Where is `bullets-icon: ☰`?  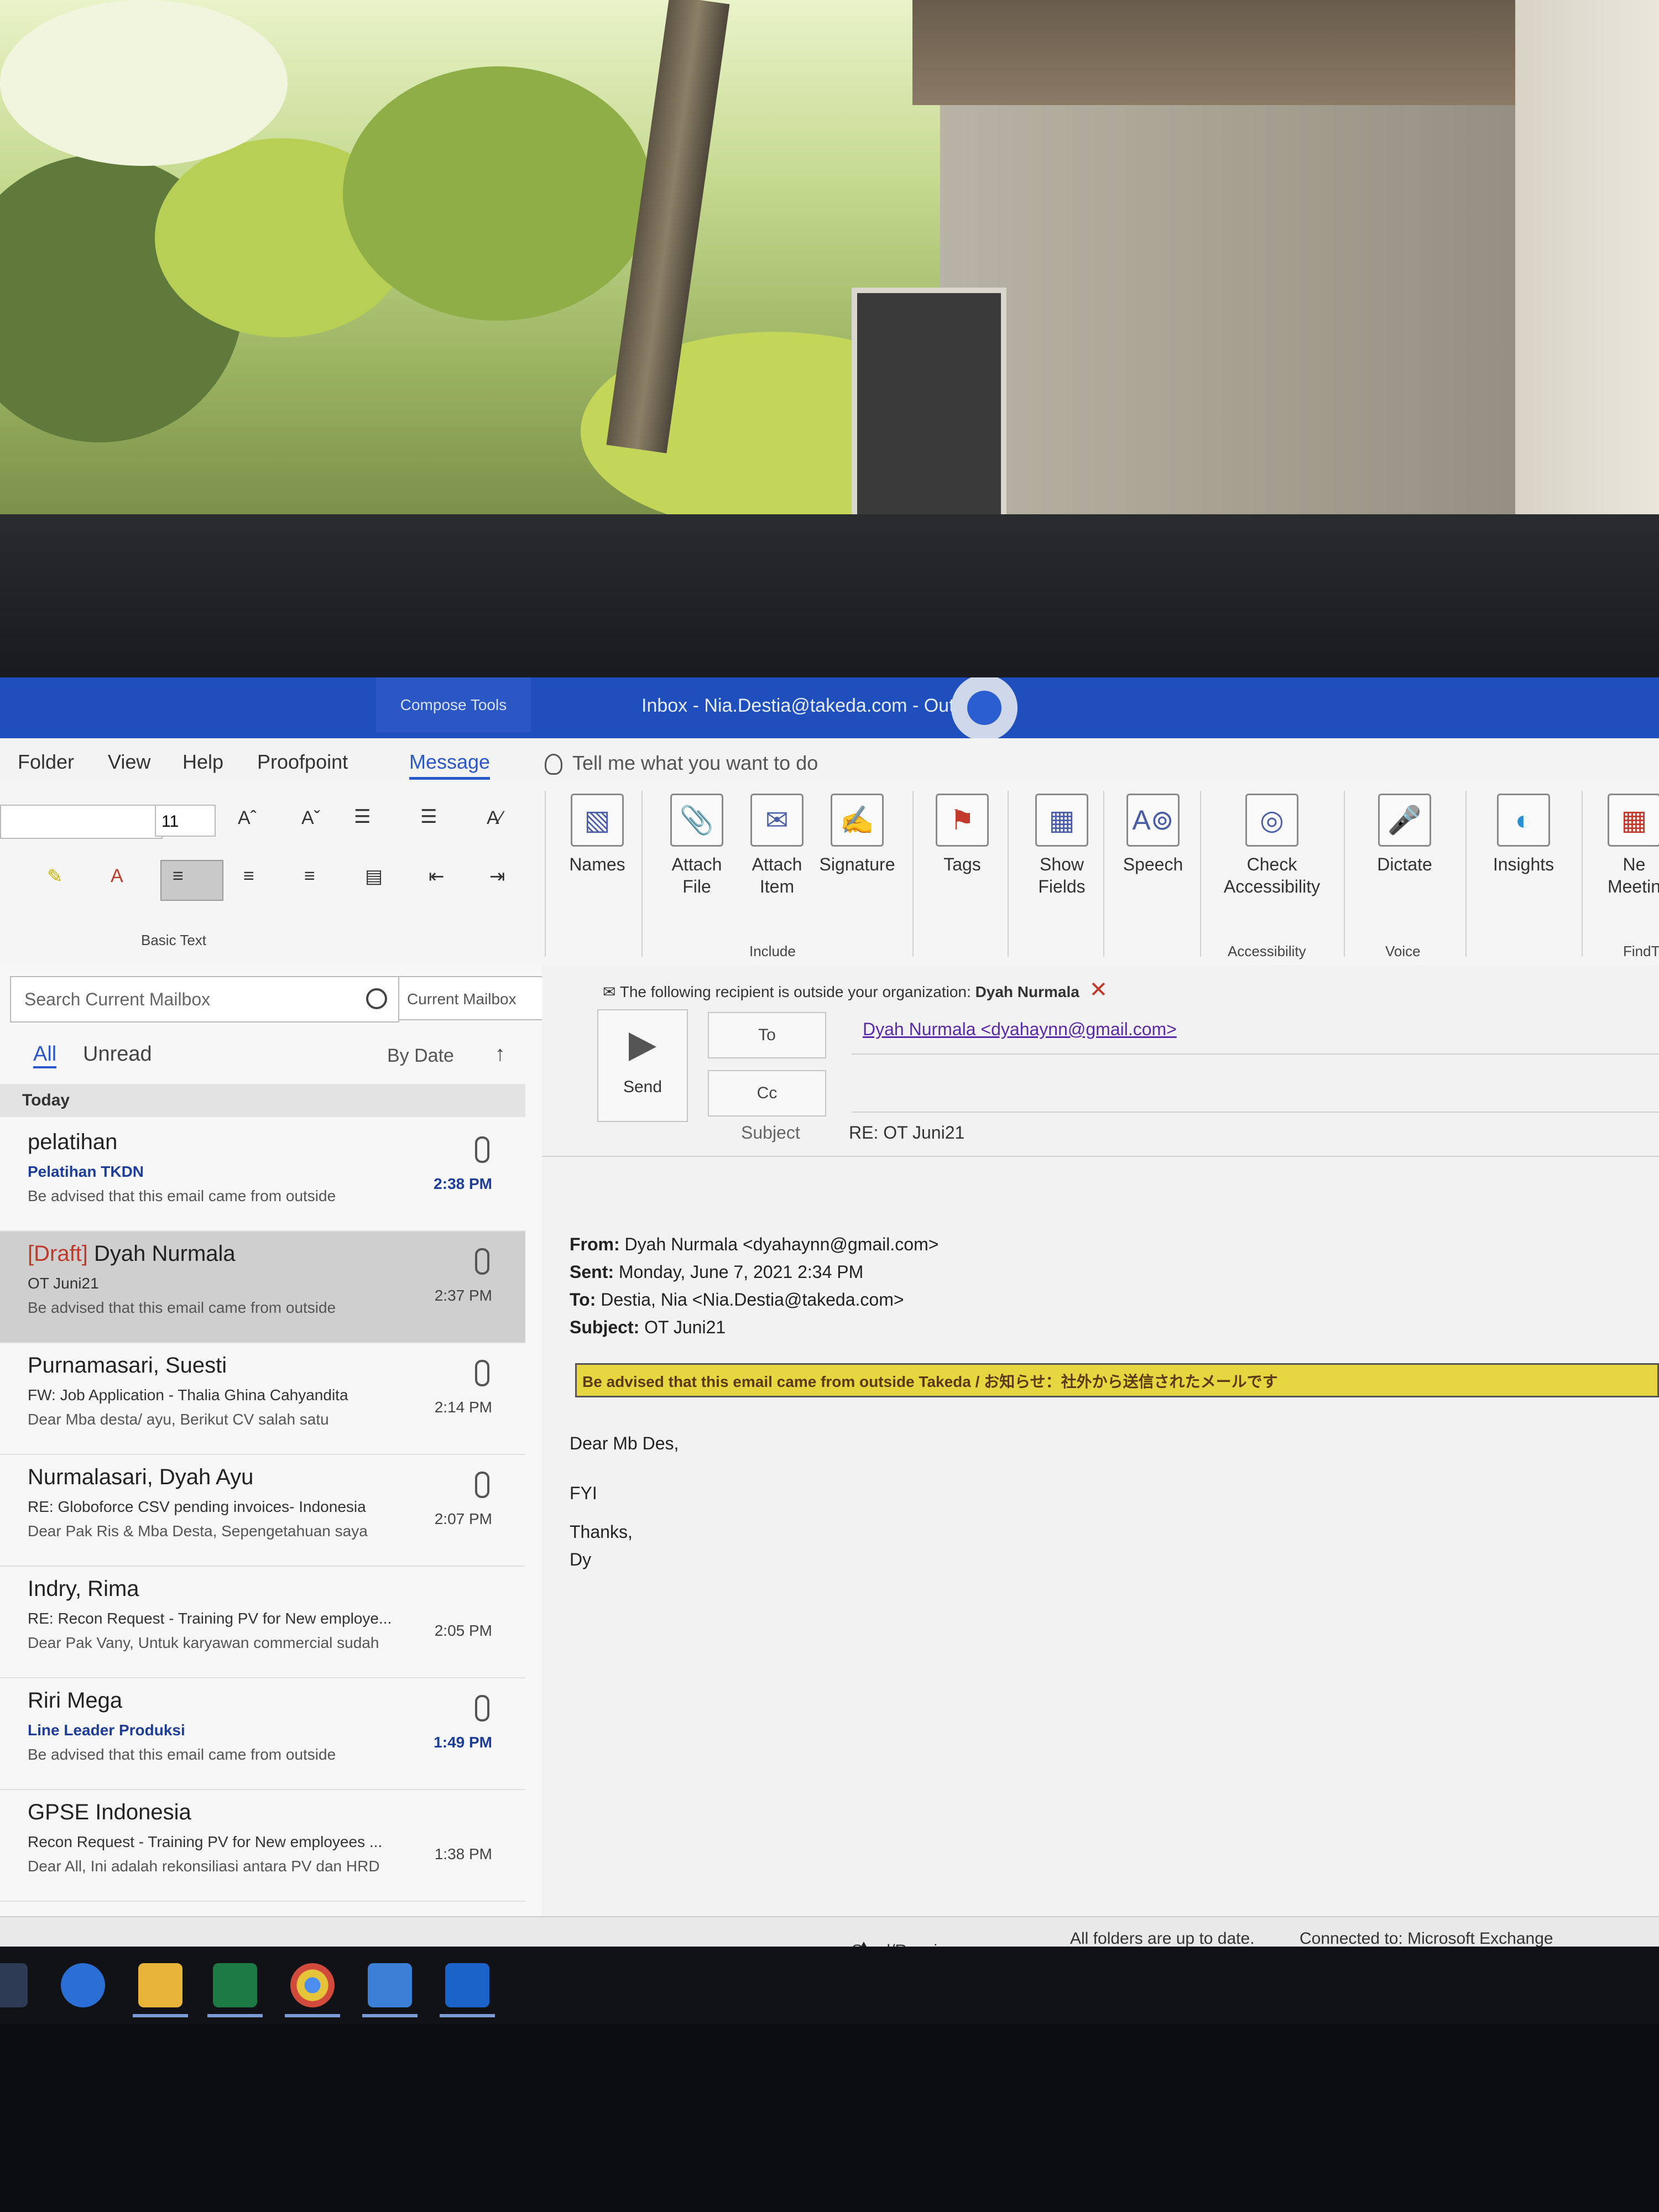 bullets-icon: ☰ is located at coordinates (362, 817).